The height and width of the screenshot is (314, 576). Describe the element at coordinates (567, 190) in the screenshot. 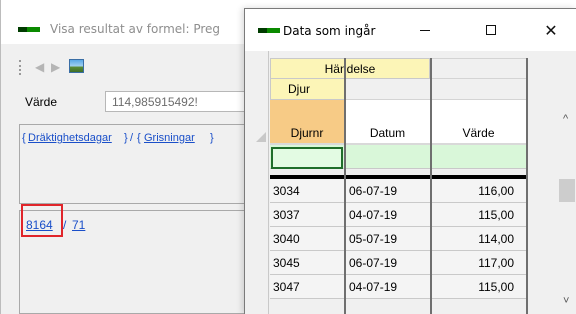

I see `scrollbar-thumb` at that location.